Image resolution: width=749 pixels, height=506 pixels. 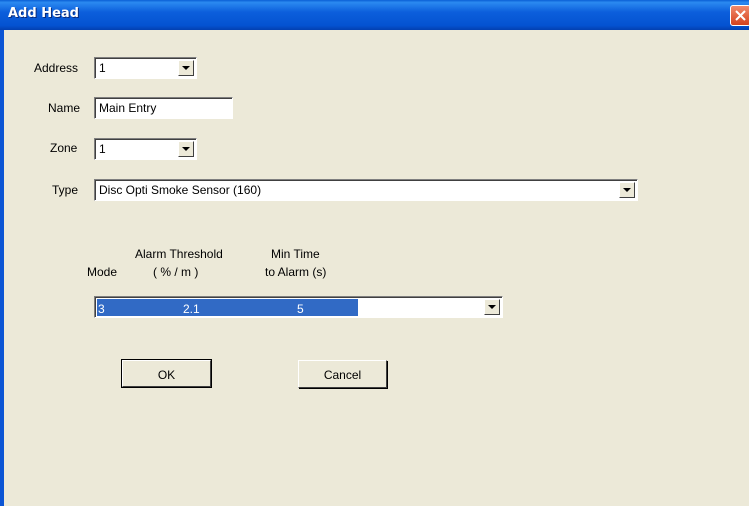 What do you see at coordinates (128, 108) in the screenshot?
I see `name-value: Main Entry` at bounding box center [128, 108].